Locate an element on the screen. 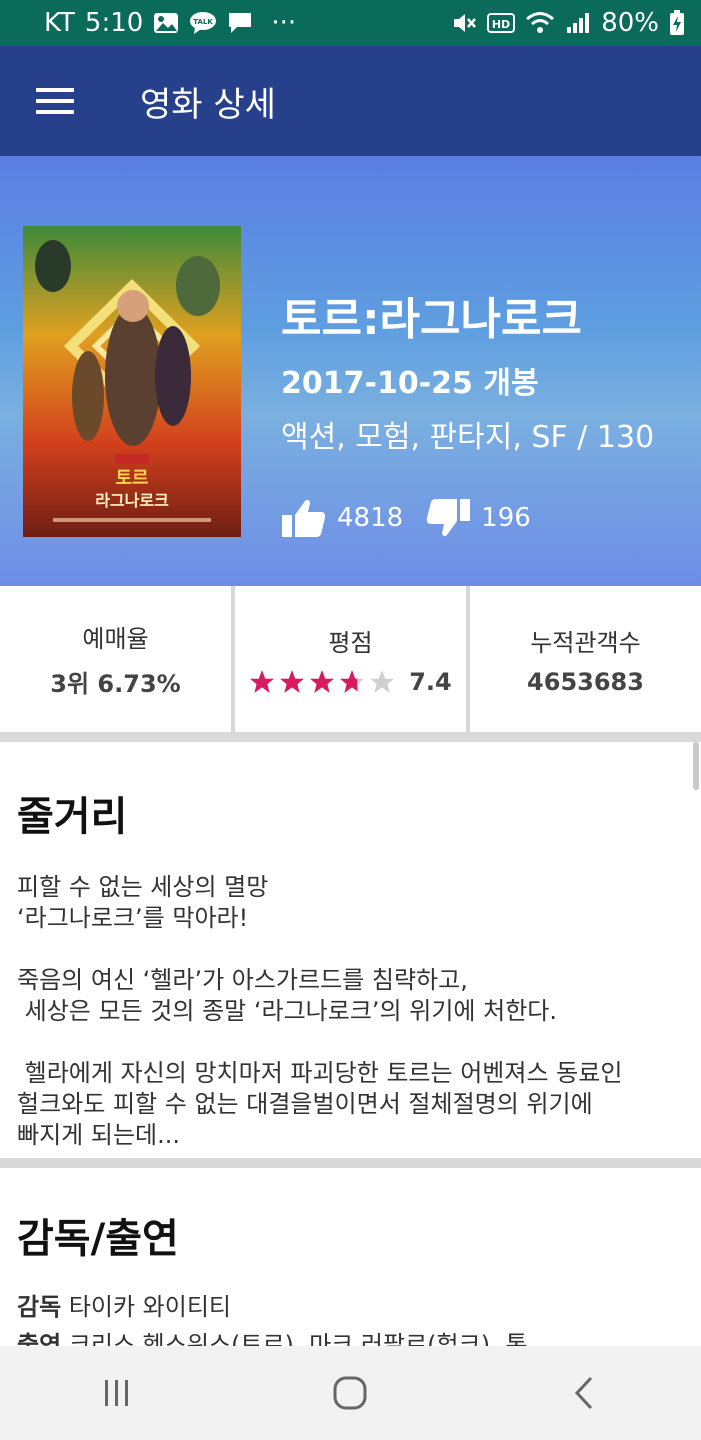  rating-stat: 평점 7.4 is located at coordinates (350, 659).